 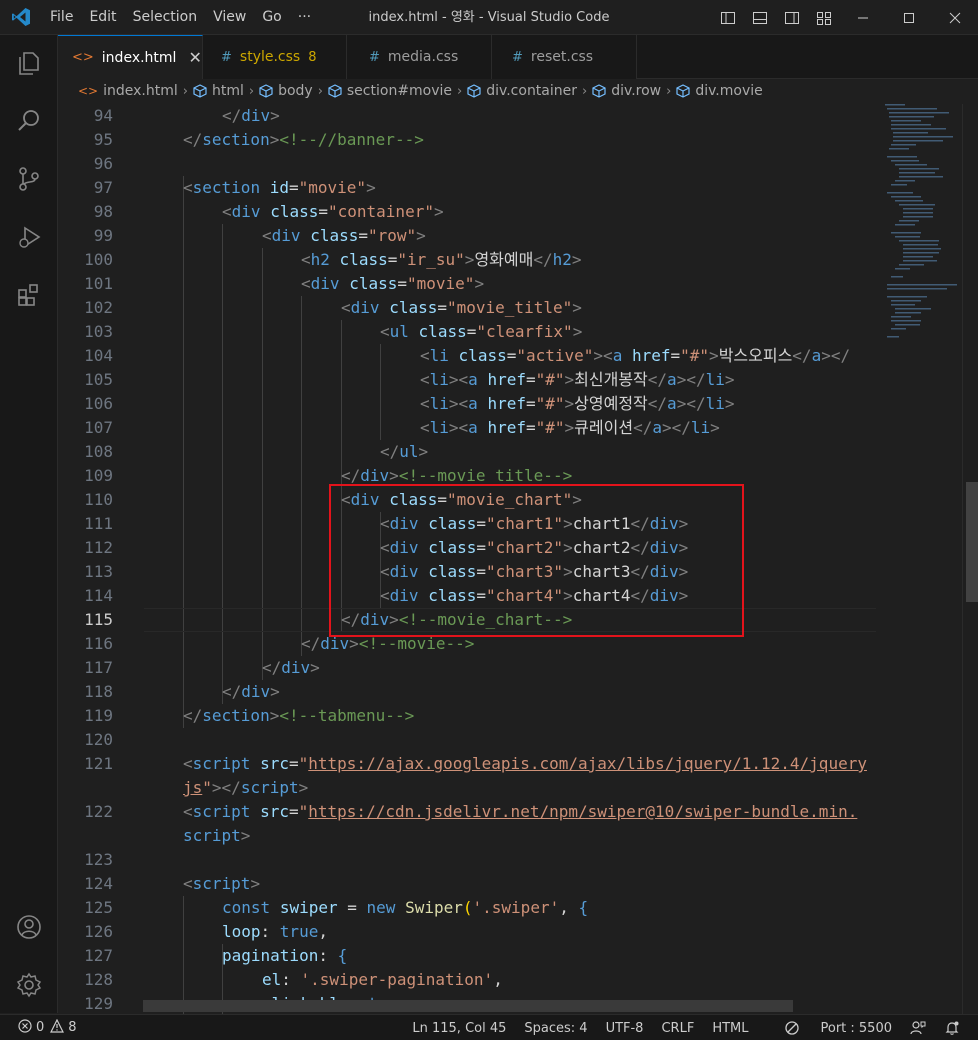 I want to click on code-line: <div class="container">, so click(x=333, y=211).